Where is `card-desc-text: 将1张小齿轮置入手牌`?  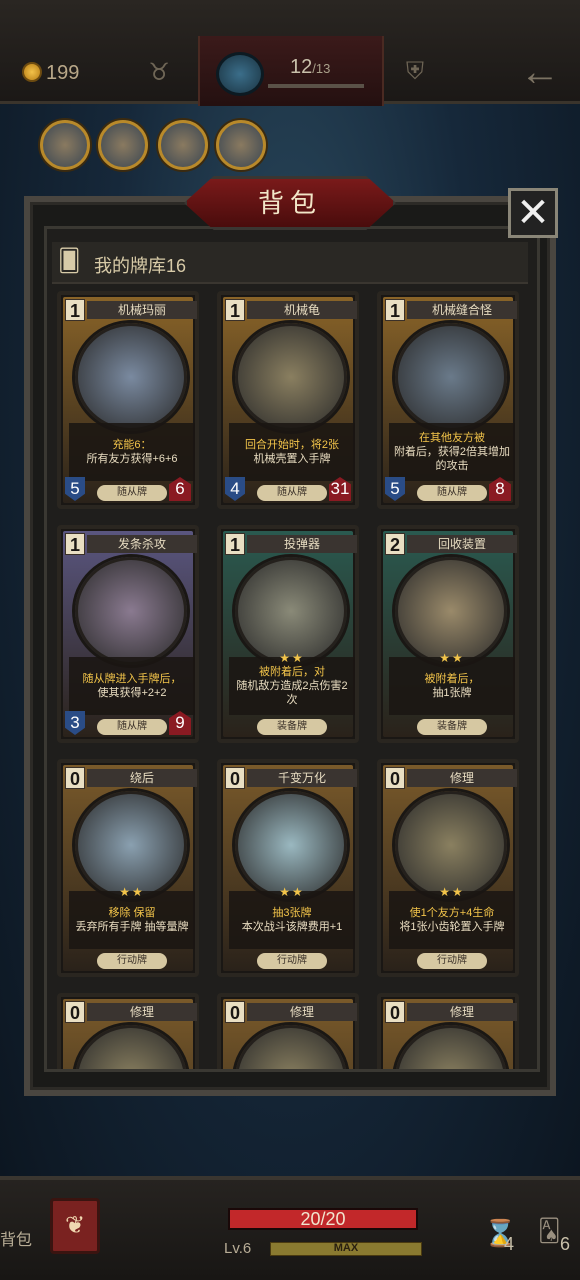
card-desc-text: 将1张小齿轮置入手牌 is located at coordinates (452, 927).